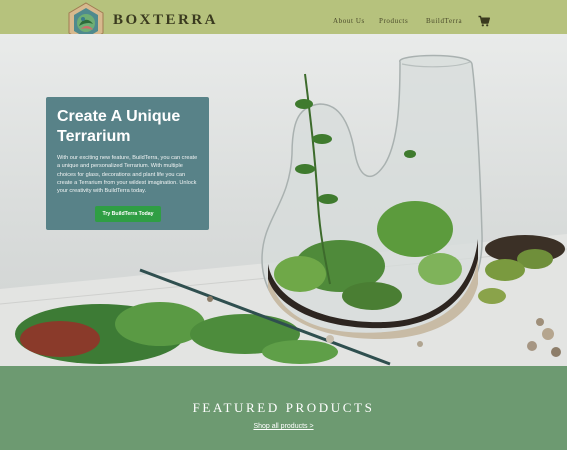 Image resolution: width=567 pixels, height=450 pixels. Describe the element at coordinates (484, 21) in the screenshot. I see `shopping-cart-icon` at that location.